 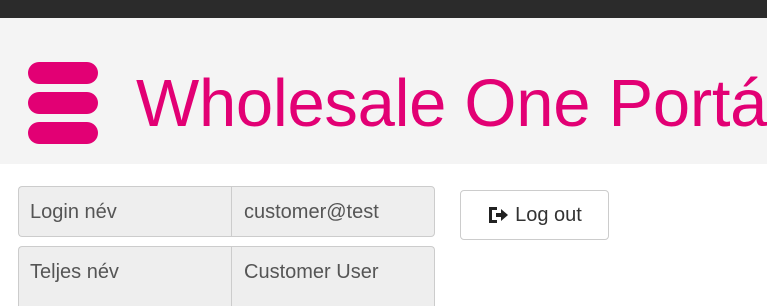 I want to click on login-row: Login név customer@test, so click(x=226, y=212).